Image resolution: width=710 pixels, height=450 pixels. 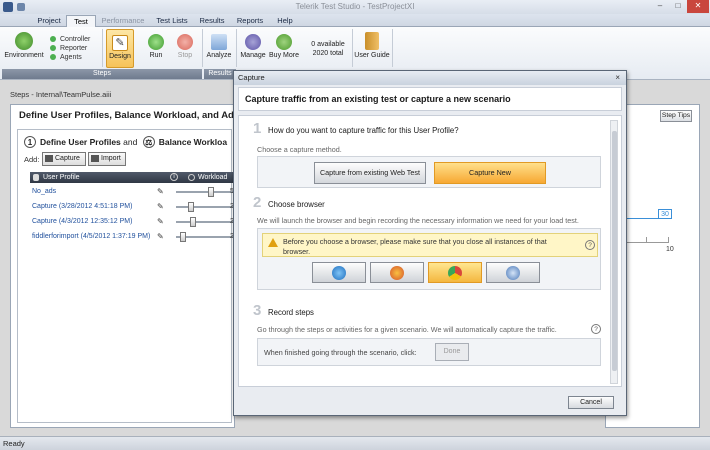 I want to click on browser-firefox-button, so click(x=397, y=272).